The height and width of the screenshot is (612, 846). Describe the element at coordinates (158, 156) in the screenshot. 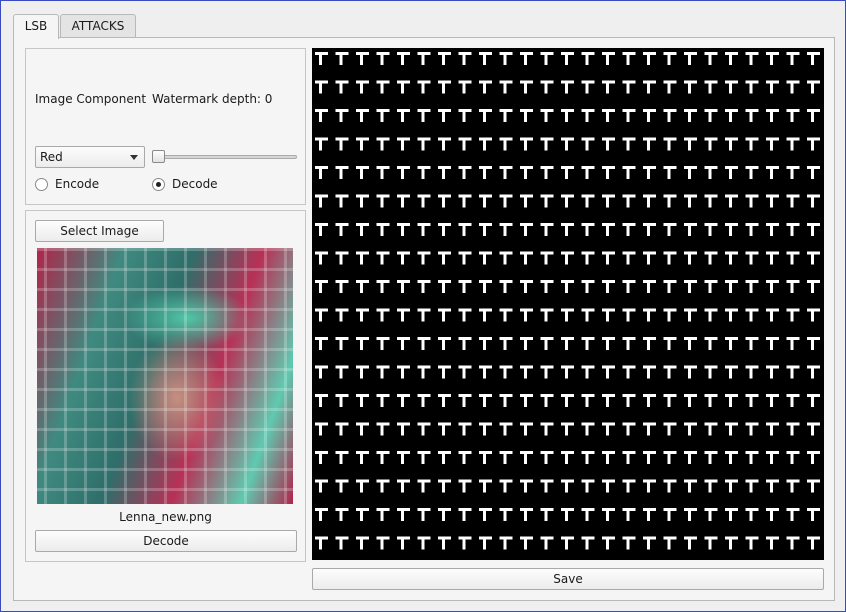

I see `slider-handle` at that location.